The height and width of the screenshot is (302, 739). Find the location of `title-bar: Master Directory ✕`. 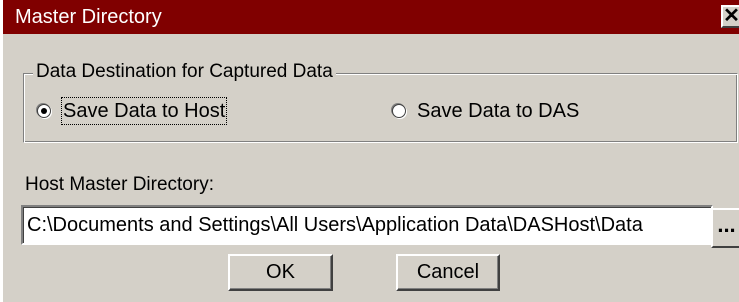

title-bar: Master Directory ✕ is located at coordinates (371, 17).